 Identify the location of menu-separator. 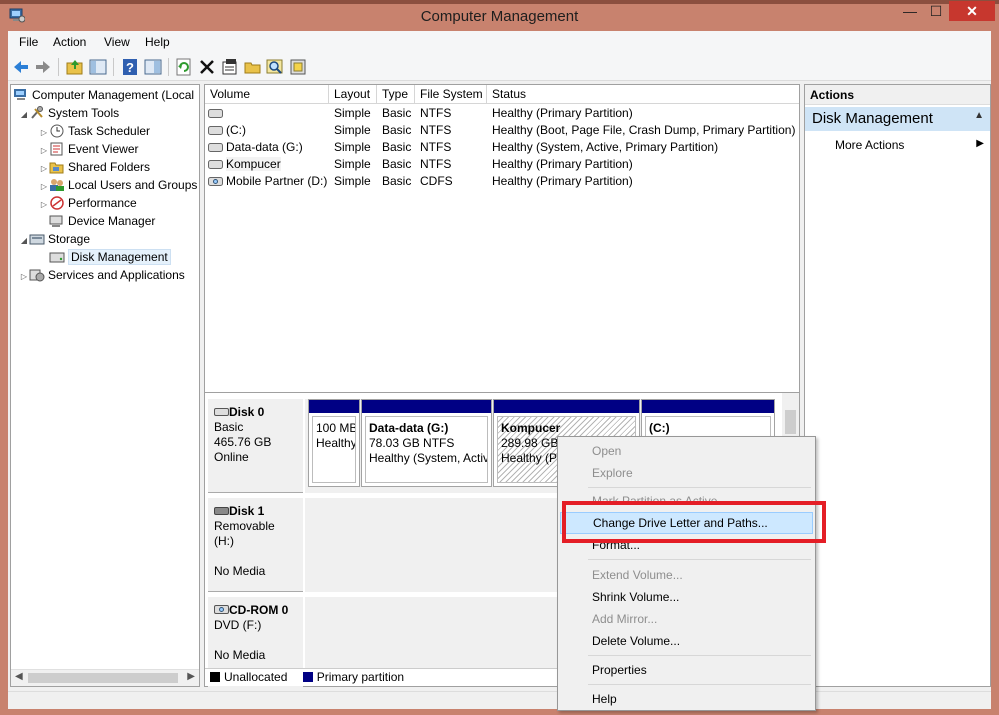
(699, 655).